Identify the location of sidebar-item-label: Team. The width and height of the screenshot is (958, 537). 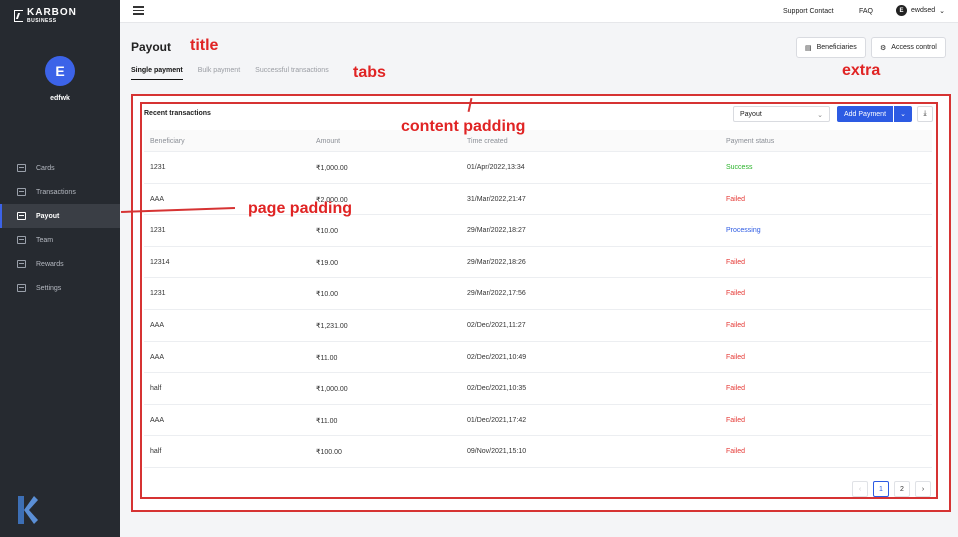
(45, 240).